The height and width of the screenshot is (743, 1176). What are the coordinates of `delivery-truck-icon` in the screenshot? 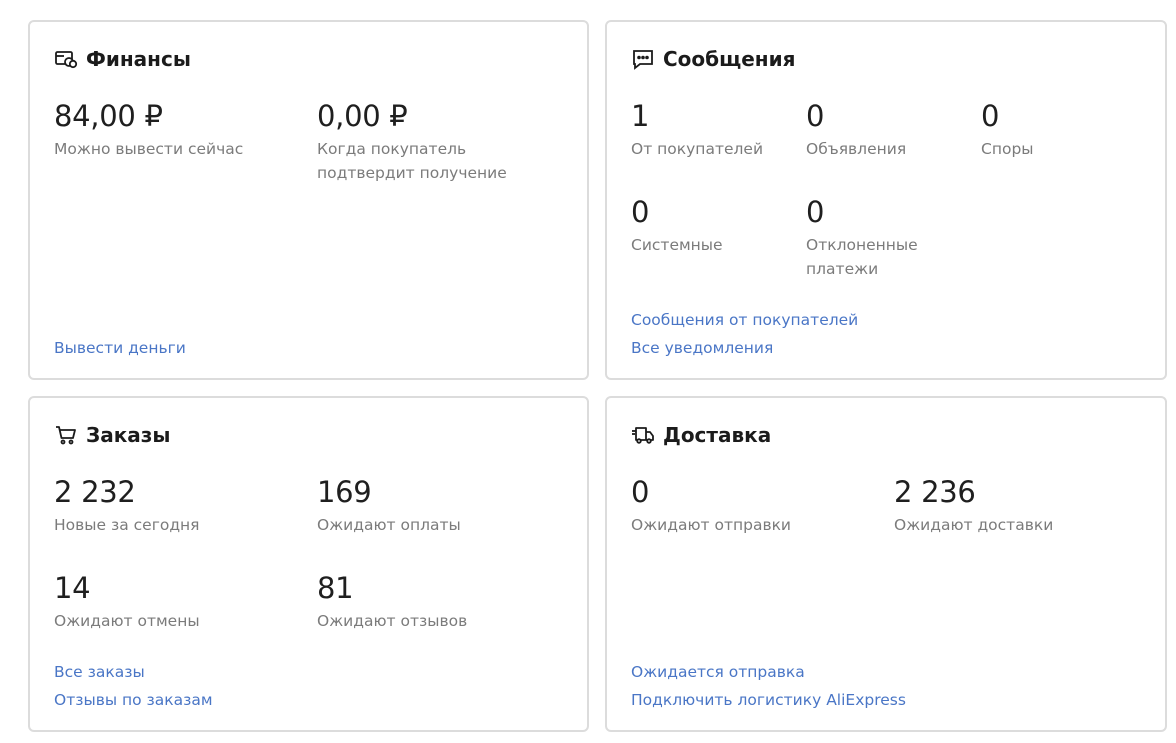 It's located at (643, 435).